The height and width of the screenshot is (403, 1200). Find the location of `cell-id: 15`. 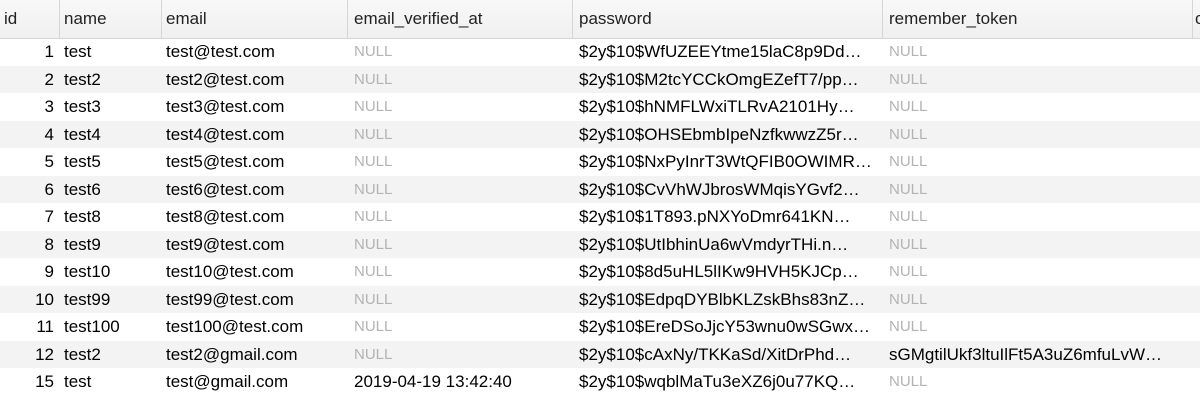

cell-id: 15 is located at coordinates (30, 382).